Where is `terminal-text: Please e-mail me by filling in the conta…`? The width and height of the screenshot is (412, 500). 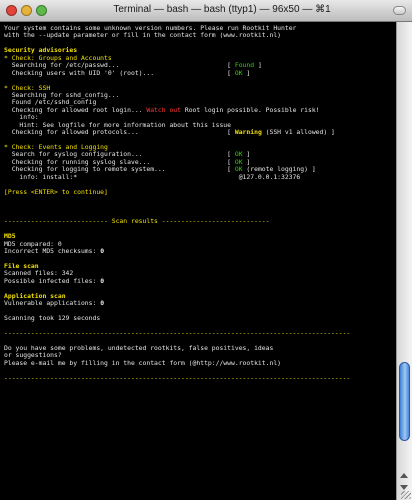 terminal-text: Please e-mail me by filling in the conta… is located at coordinates (143, 362).